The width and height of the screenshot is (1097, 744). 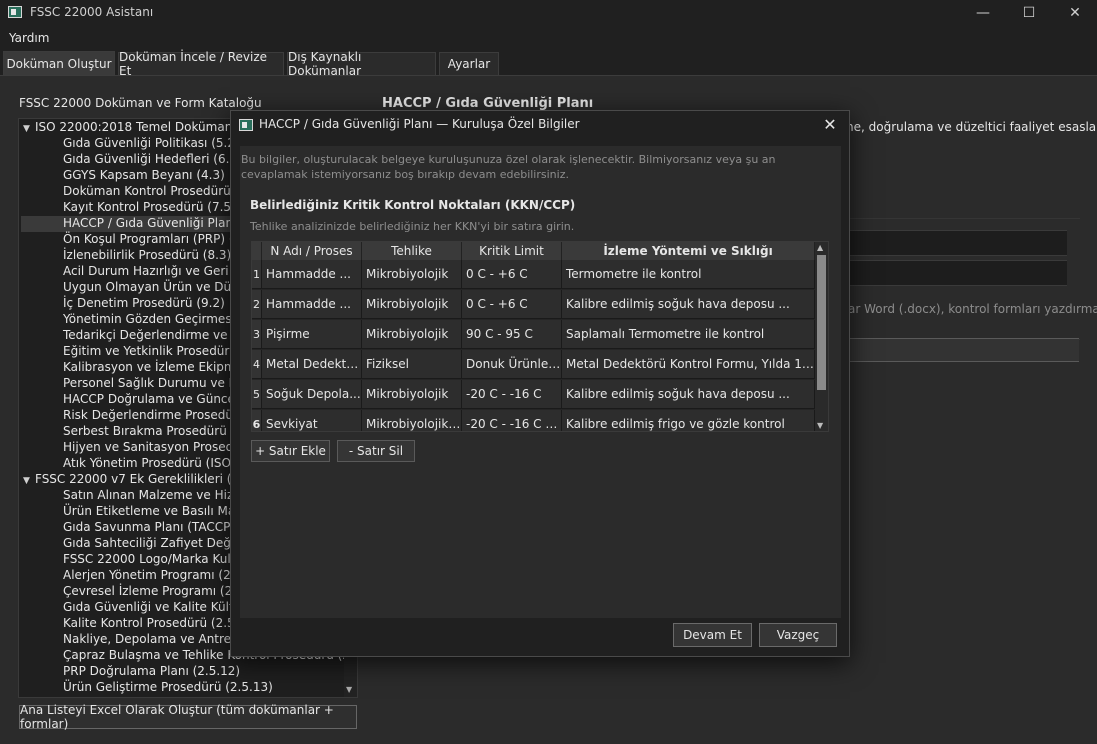 I want to click on tree-item: GGYS Kapsam Beyanı (4.3), so click(x=144, y=176).